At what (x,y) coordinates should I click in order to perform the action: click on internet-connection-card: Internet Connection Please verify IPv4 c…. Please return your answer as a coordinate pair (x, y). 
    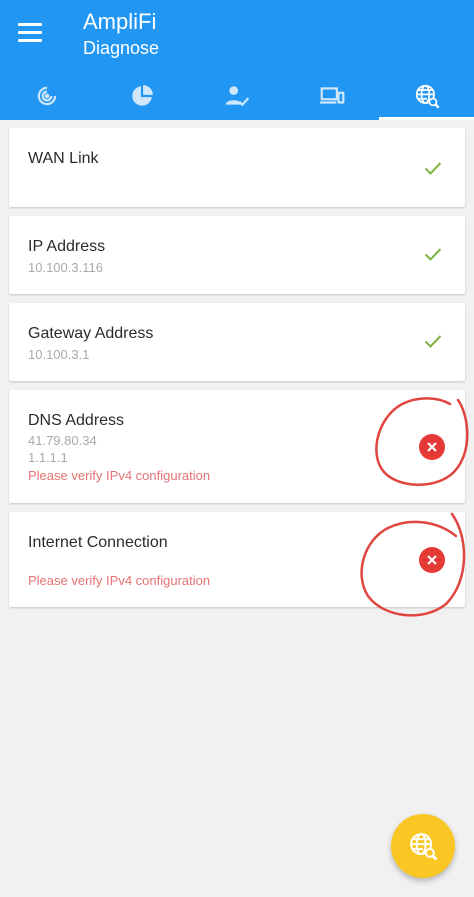
    Looking at the image, I should click on (237, 559).